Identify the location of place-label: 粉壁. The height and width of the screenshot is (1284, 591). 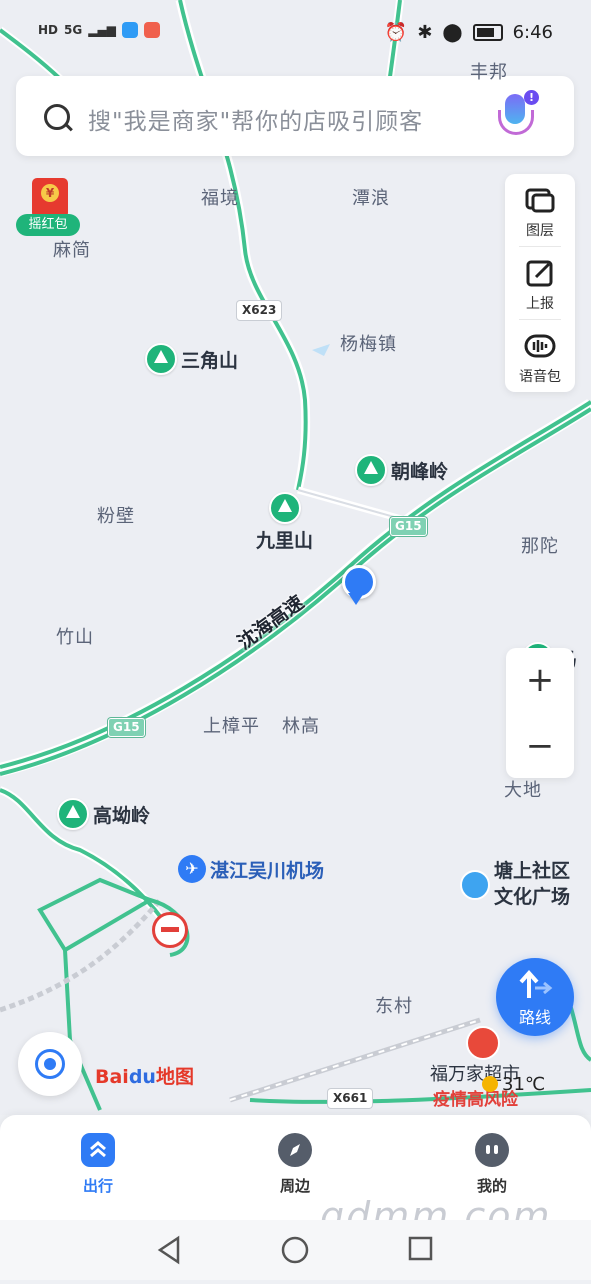
(116, 516).